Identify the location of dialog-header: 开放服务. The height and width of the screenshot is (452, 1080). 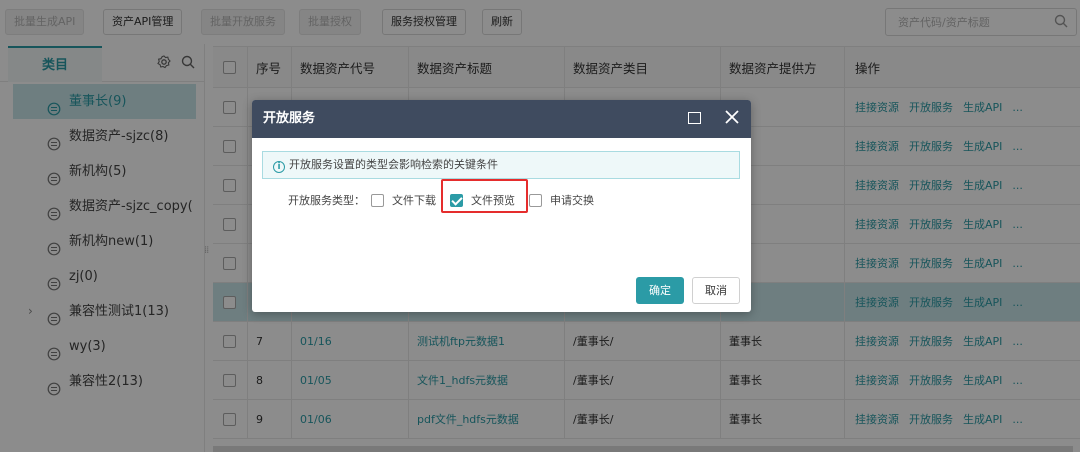
(501, 119).